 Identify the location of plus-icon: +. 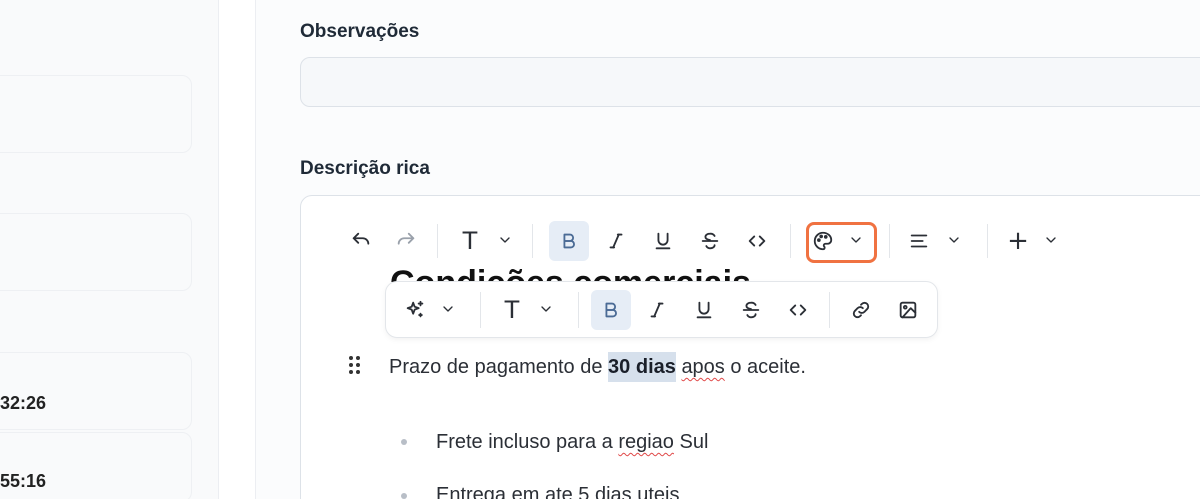
(1018, 241).